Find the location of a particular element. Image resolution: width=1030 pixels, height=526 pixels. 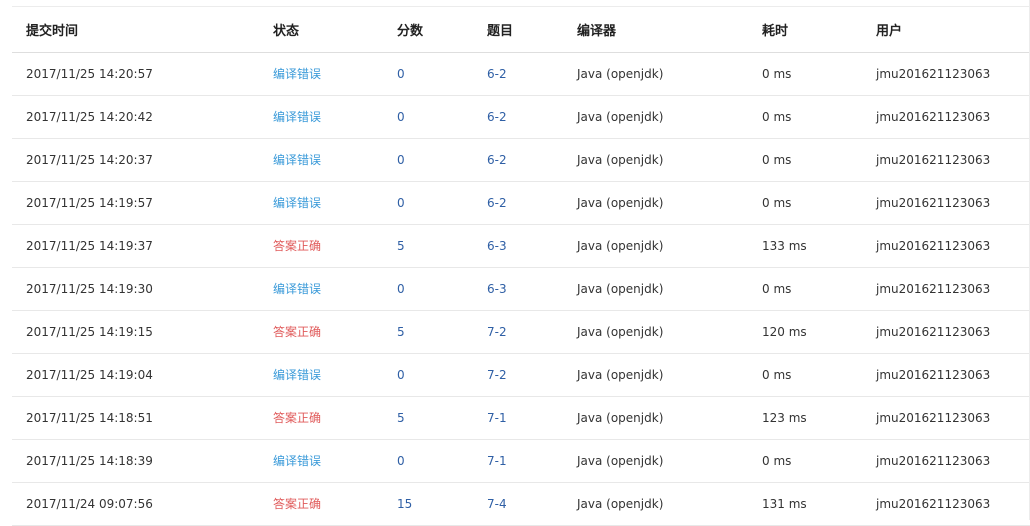

duration-cell-container: 123 ms is located at coordinates (805, 418).